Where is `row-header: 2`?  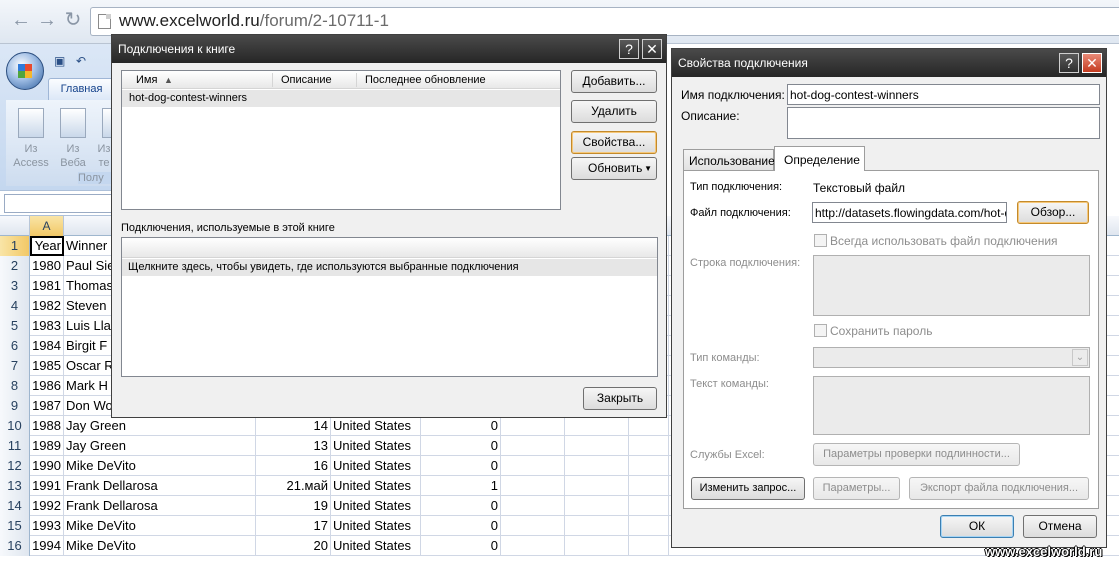 row-header: 2 is located at coordinates (15, 266).